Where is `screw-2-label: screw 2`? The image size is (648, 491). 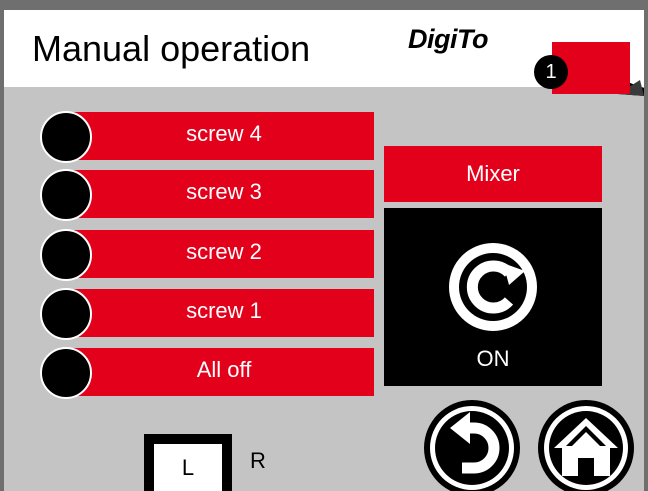 screw-2-label: screw 2 is located at coordinates (220, 254).